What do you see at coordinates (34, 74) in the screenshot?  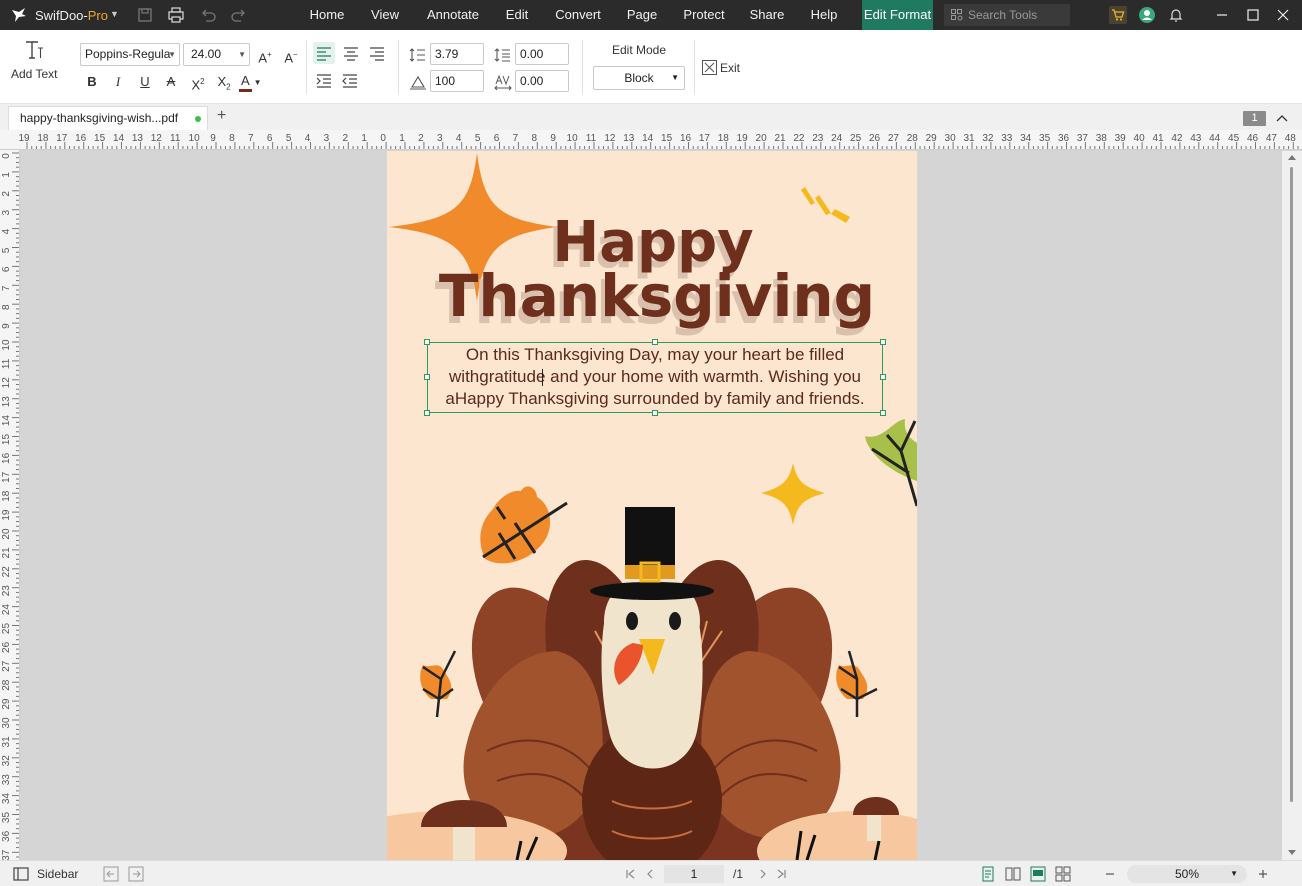 I see `add-text-button: Add Text` at bounding box center [34, 74].